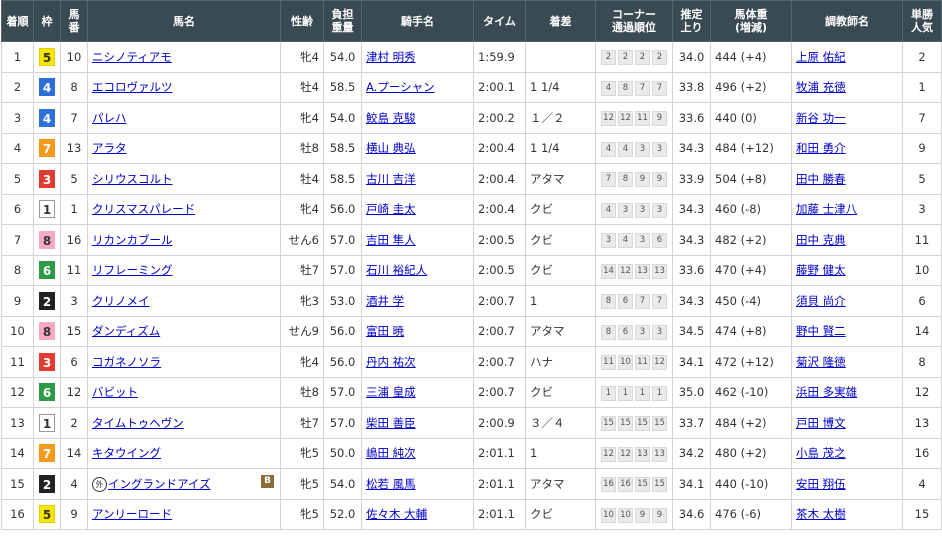 This screenshot has width=942, height=536. What do you see at coordinates (47, 362) in the screenshot?
I see `waku-cell: 3` at bounding box center [47, 362].